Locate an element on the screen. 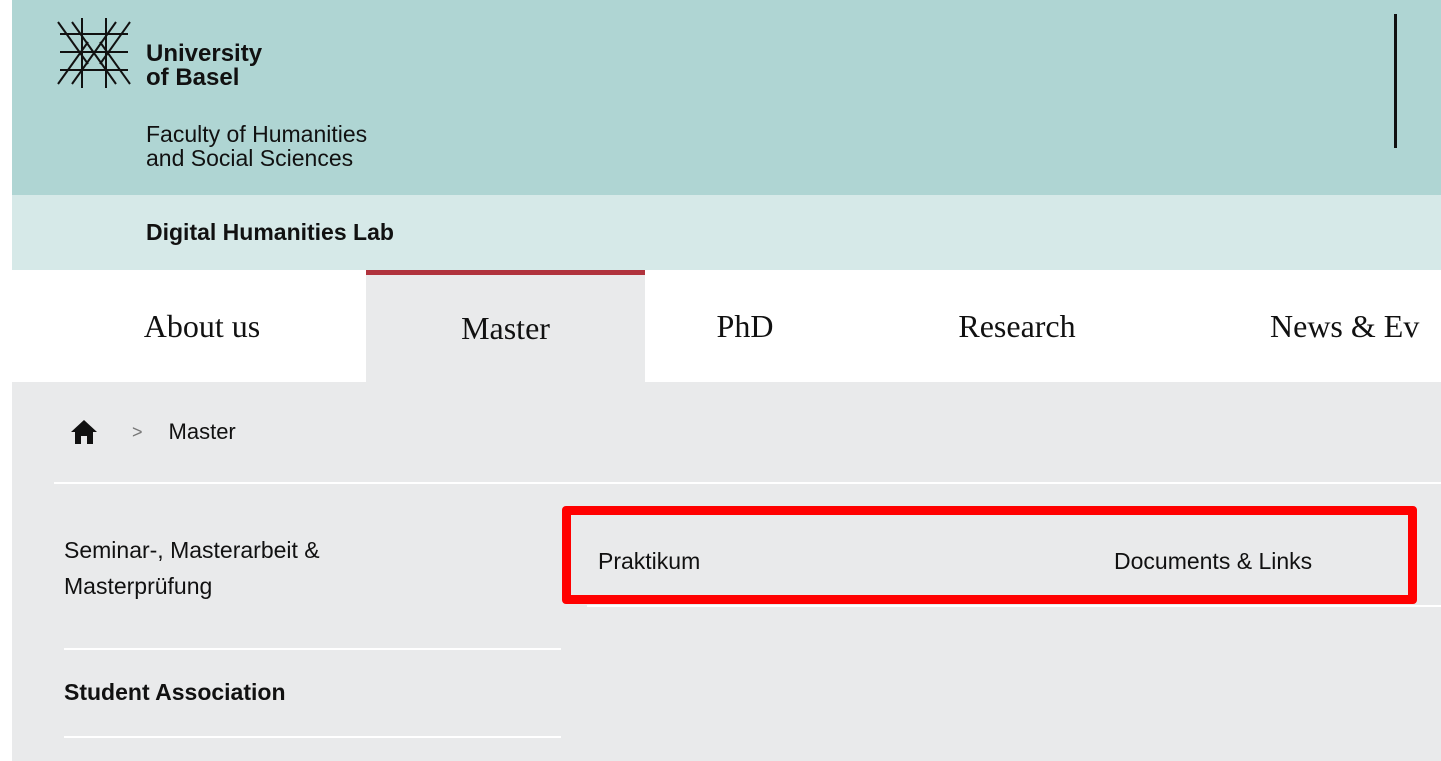 The height and width of the screenshot is (761, 1441). lab-header: Digital Humanities Lab is located at coordinates (726, 232).